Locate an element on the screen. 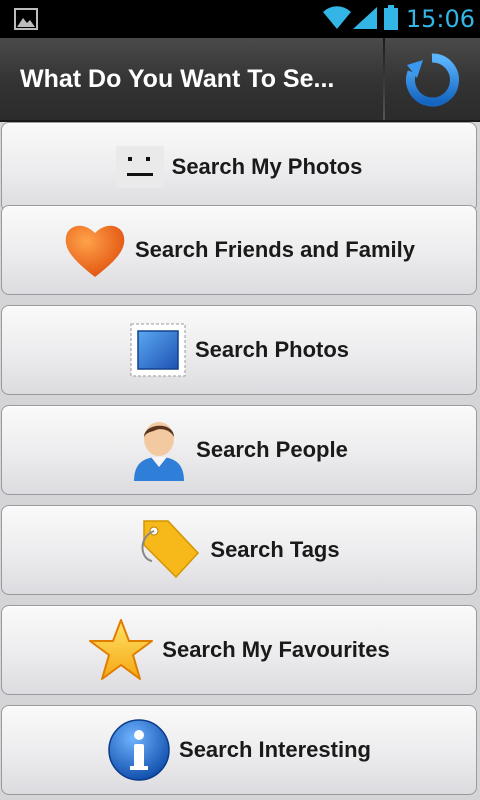  face-icon is located at coordinates (139, 167).